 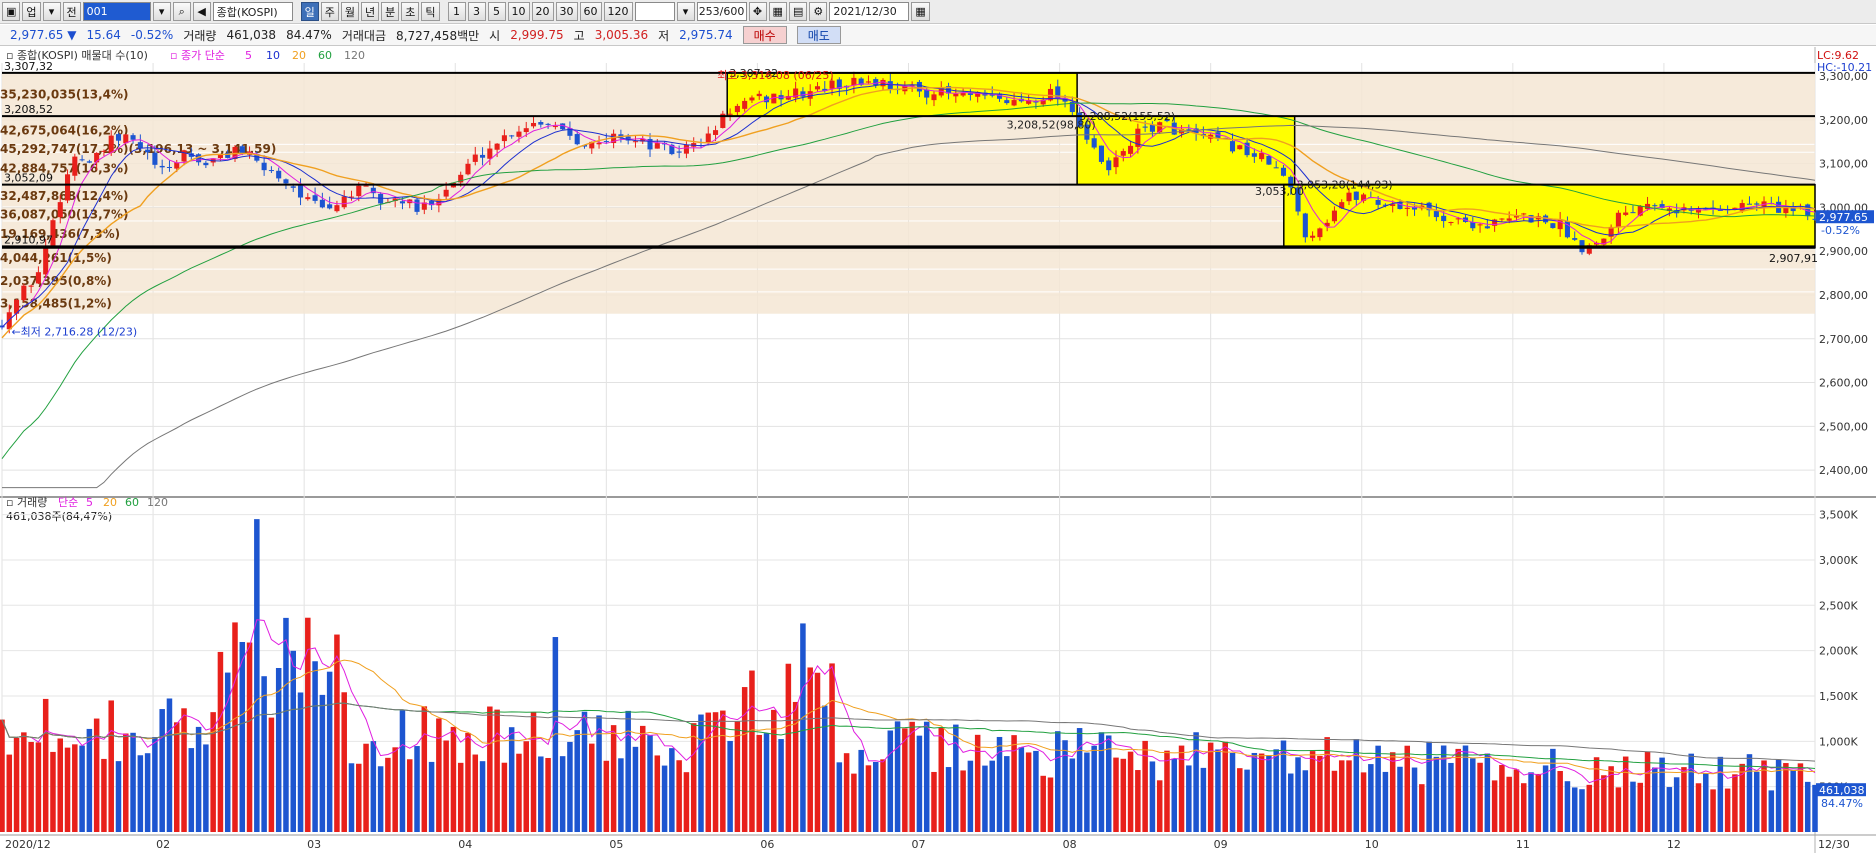 I want to click on name-field: 종합(KOSPI), so click(x=252, y=11).